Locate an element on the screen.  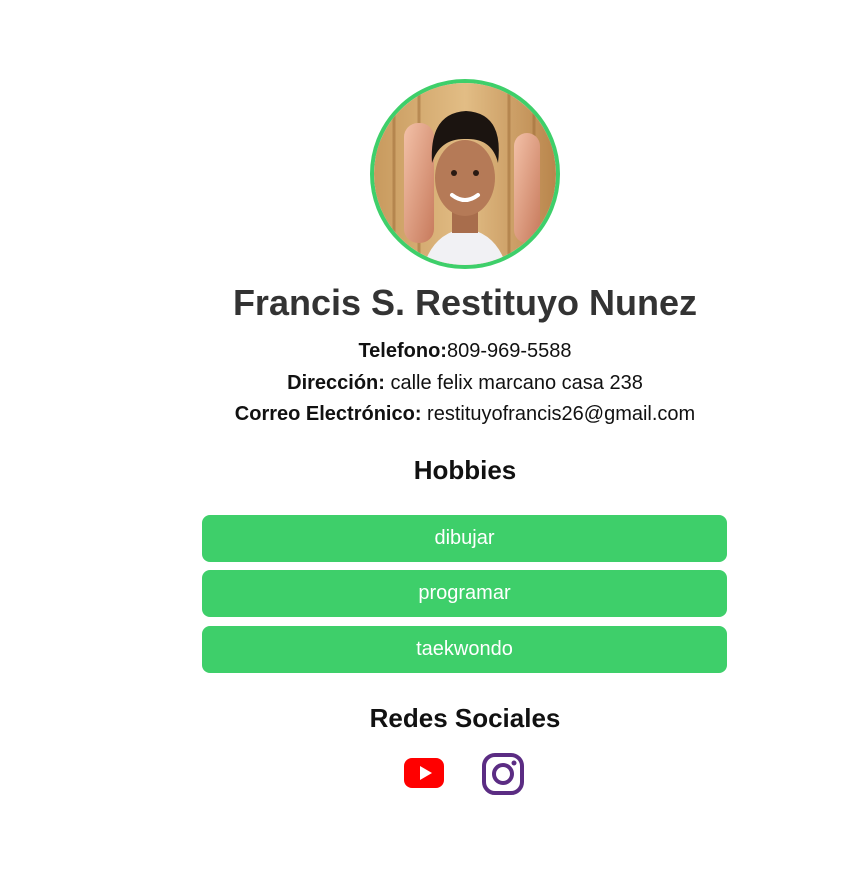
avatar is located at coordinates (465, 174).